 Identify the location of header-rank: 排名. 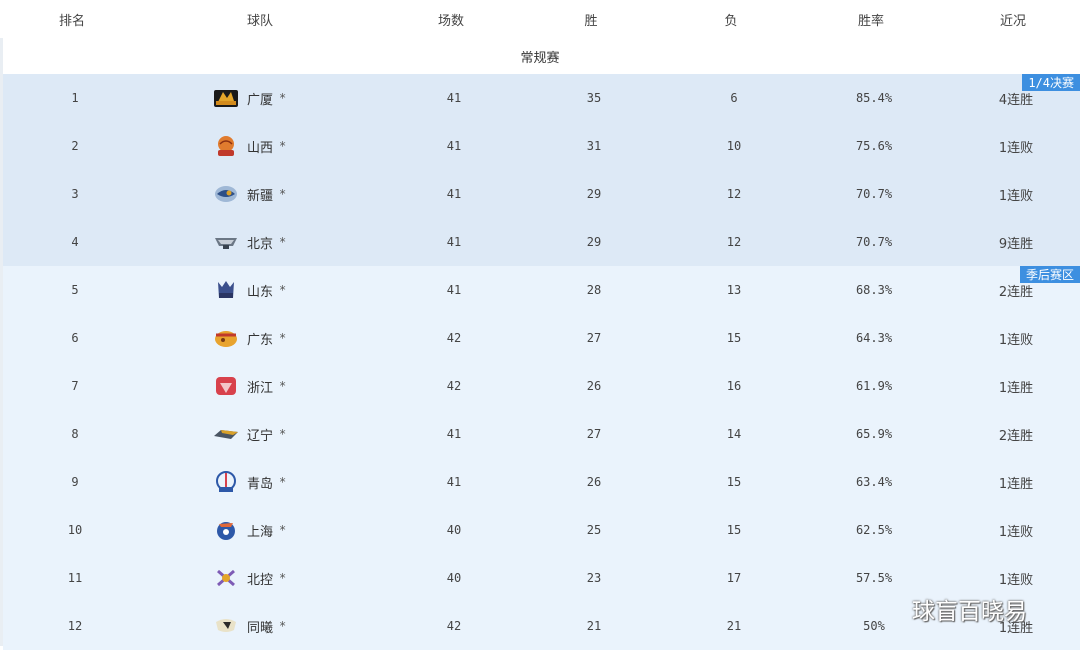
(72, 19).